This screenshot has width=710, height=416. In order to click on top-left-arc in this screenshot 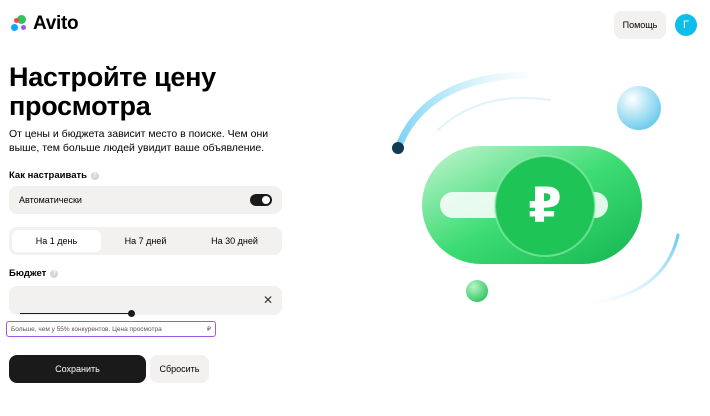, I will do `click(461, 111)`.